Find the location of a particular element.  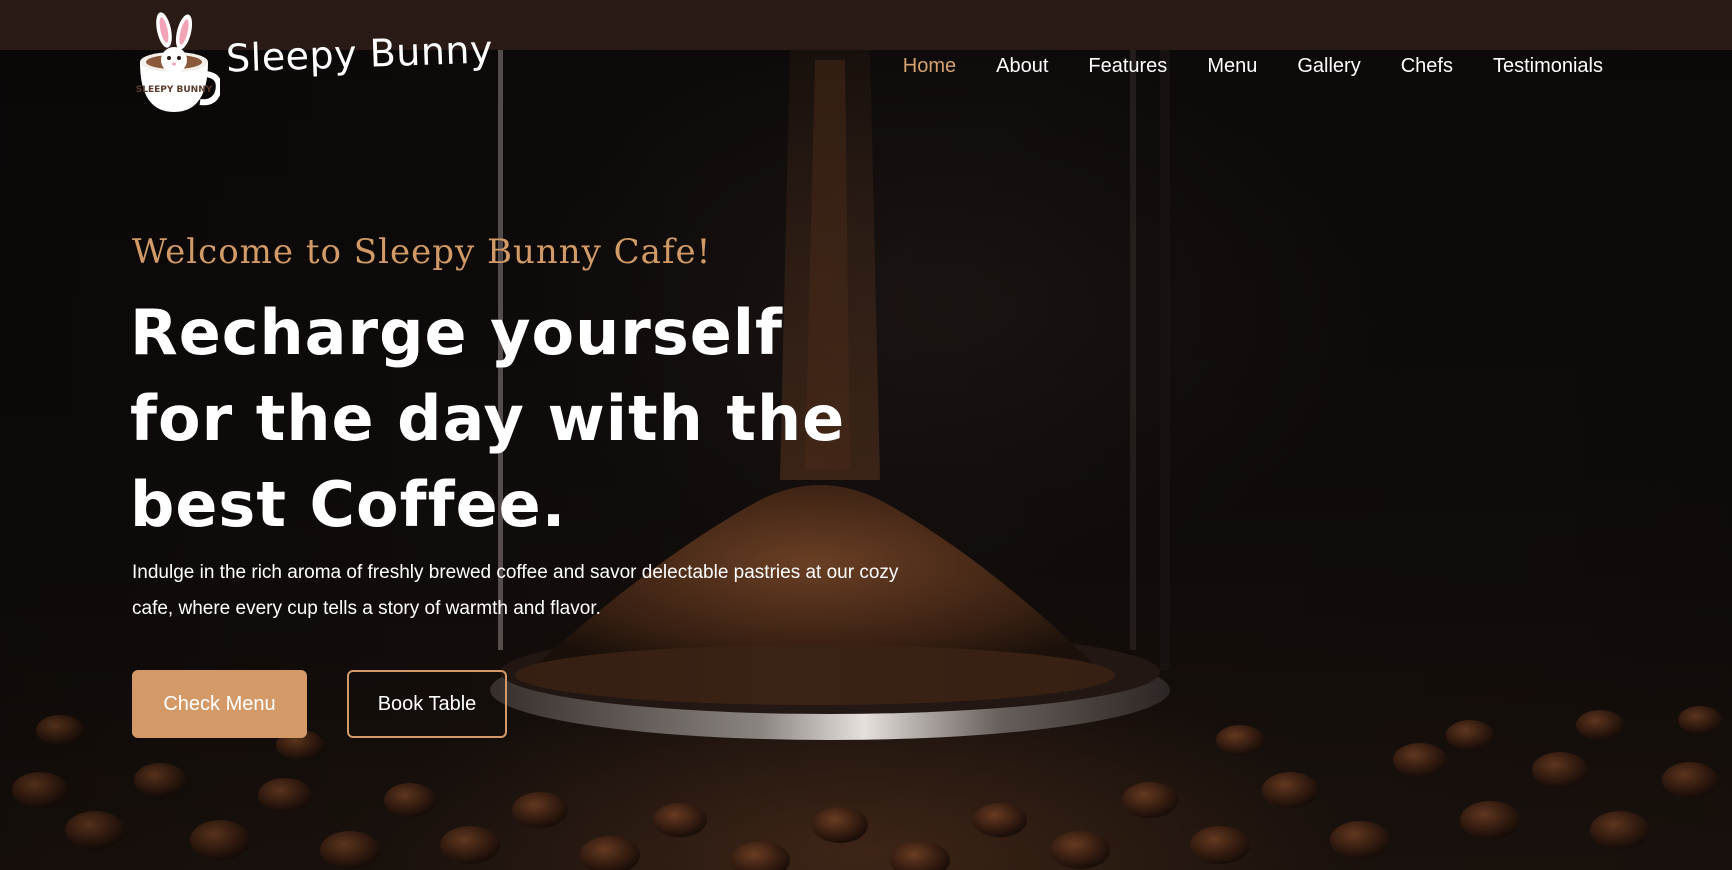

book-table-button: Book Table is located at coordinates (427, 704).